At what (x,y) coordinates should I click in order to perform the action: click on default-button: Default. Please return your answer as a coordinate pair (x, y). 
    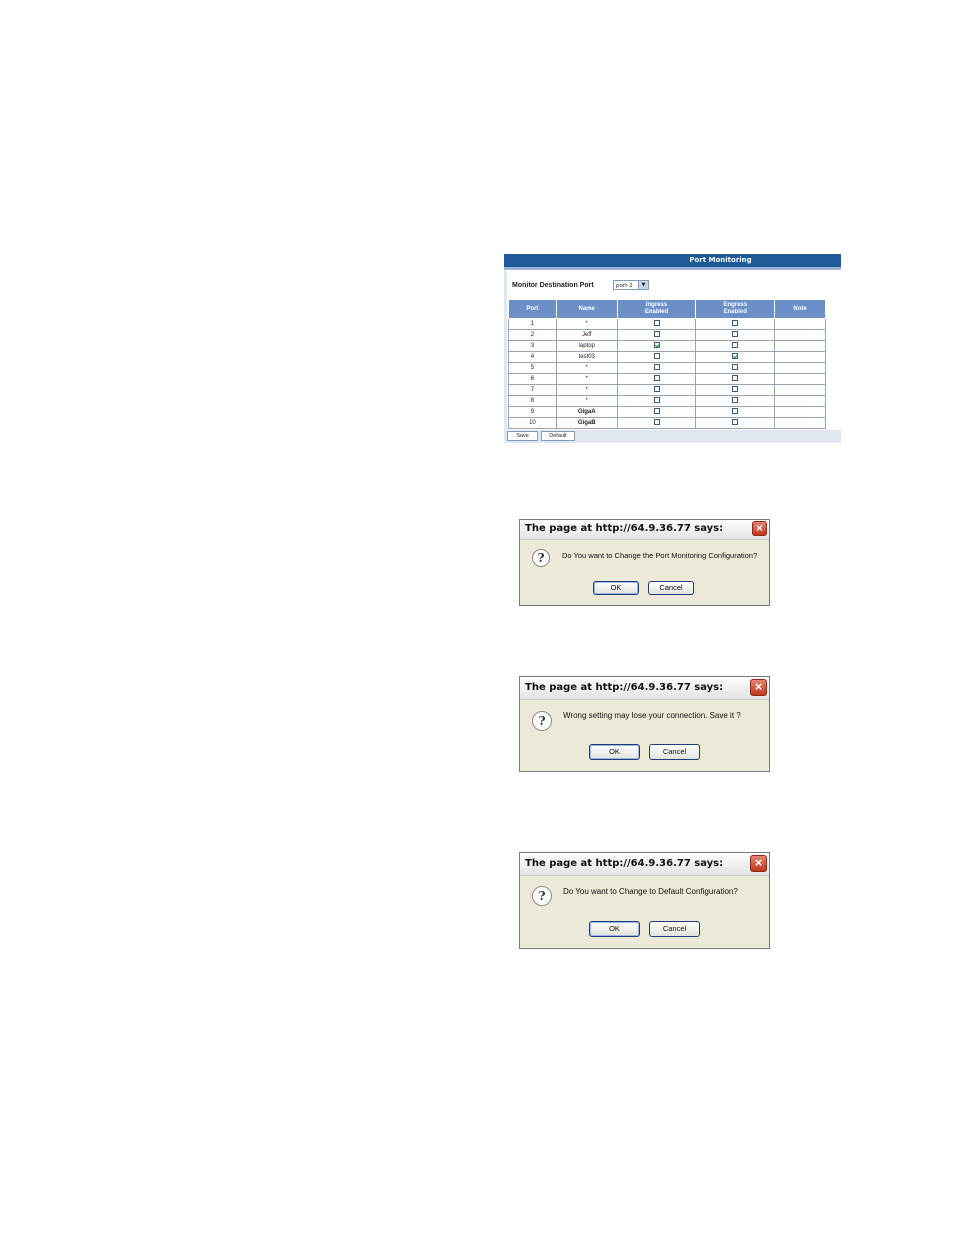
    Looking at the image, I should click on (558, 436).